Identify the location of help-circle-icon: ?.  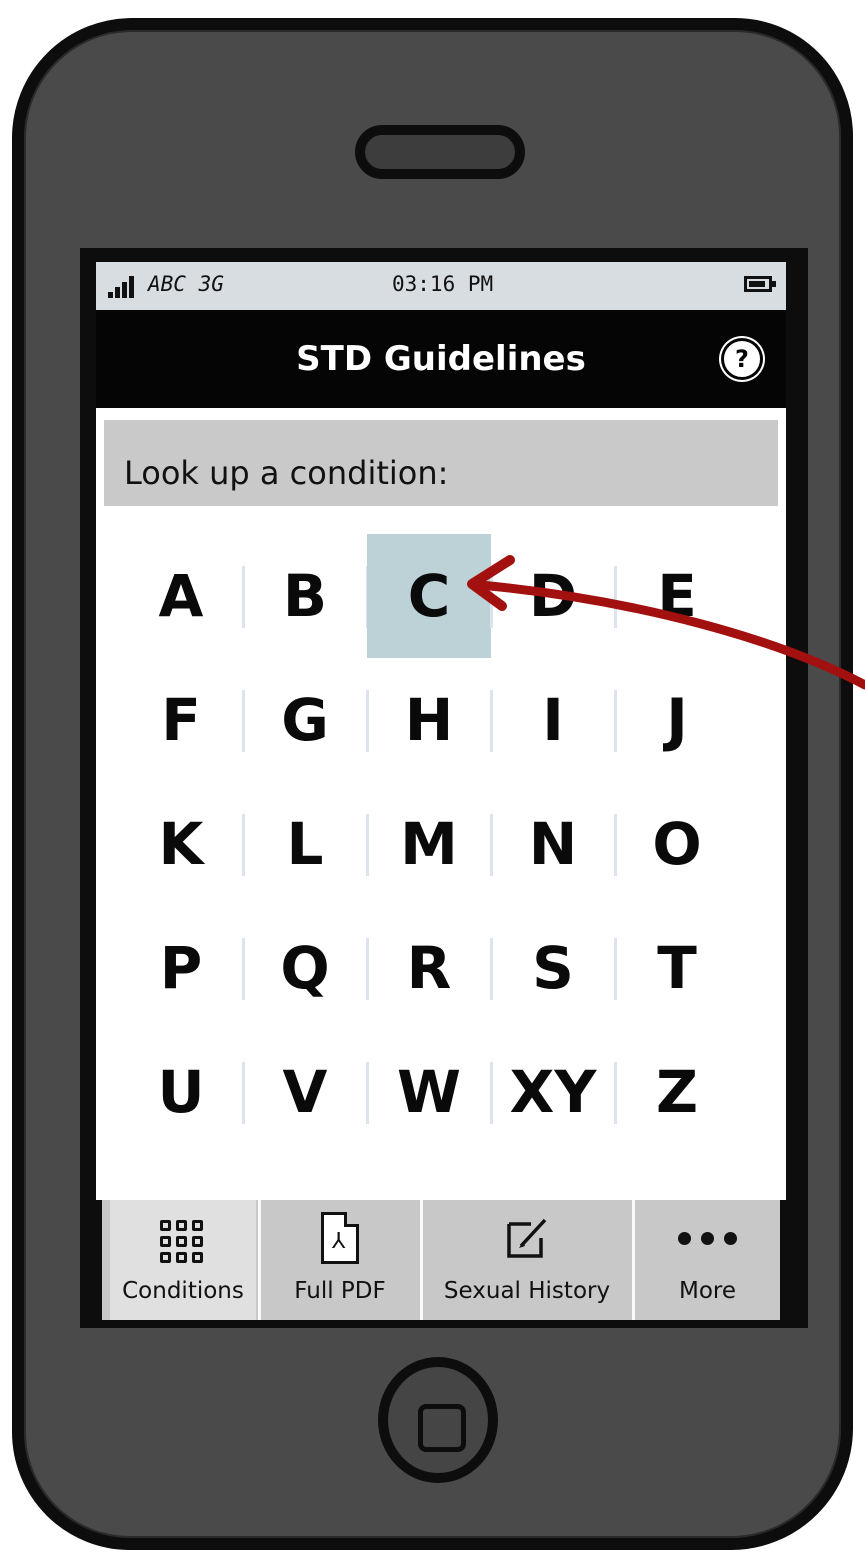
(742, 359).